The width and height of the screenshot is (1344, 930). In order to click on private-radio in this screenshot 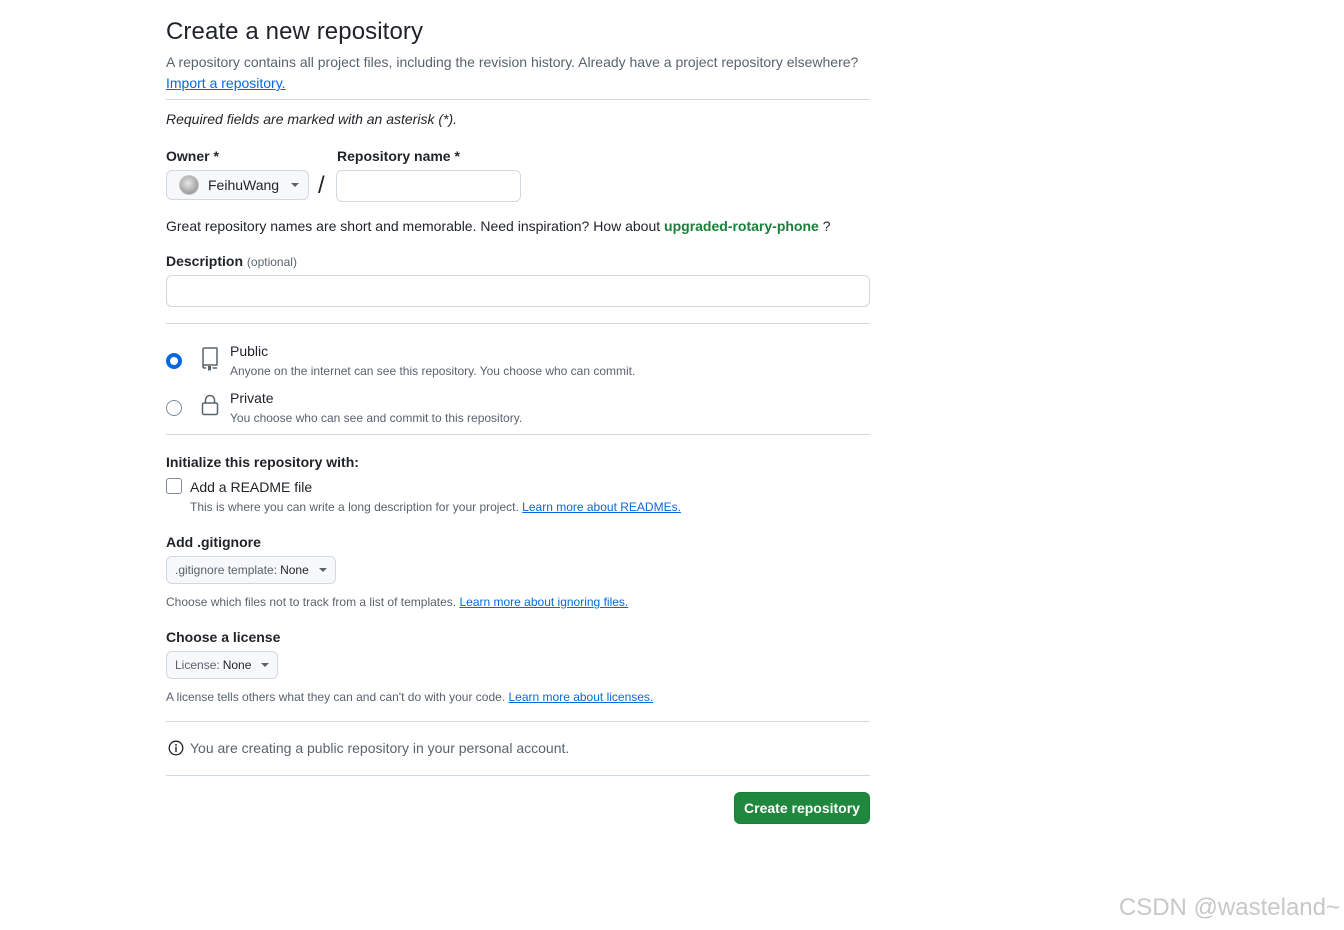, I will do `click(174, 408)`.